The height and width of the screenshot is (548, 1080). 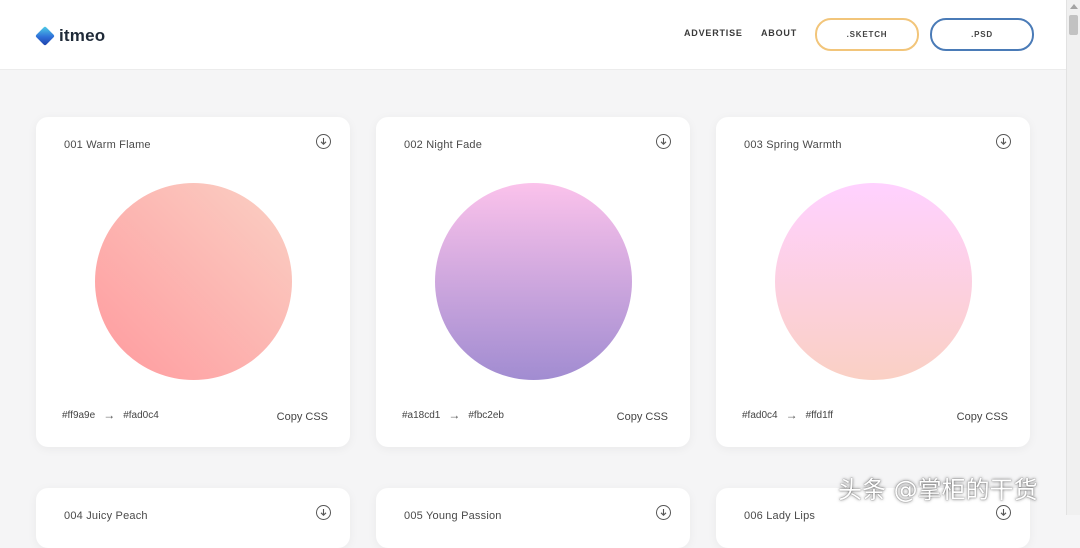 What do you see at coordinates (713, 33) in the screenshot?
I see `nav-advertise: ADVERTISE` at bounding box center [713, 33].